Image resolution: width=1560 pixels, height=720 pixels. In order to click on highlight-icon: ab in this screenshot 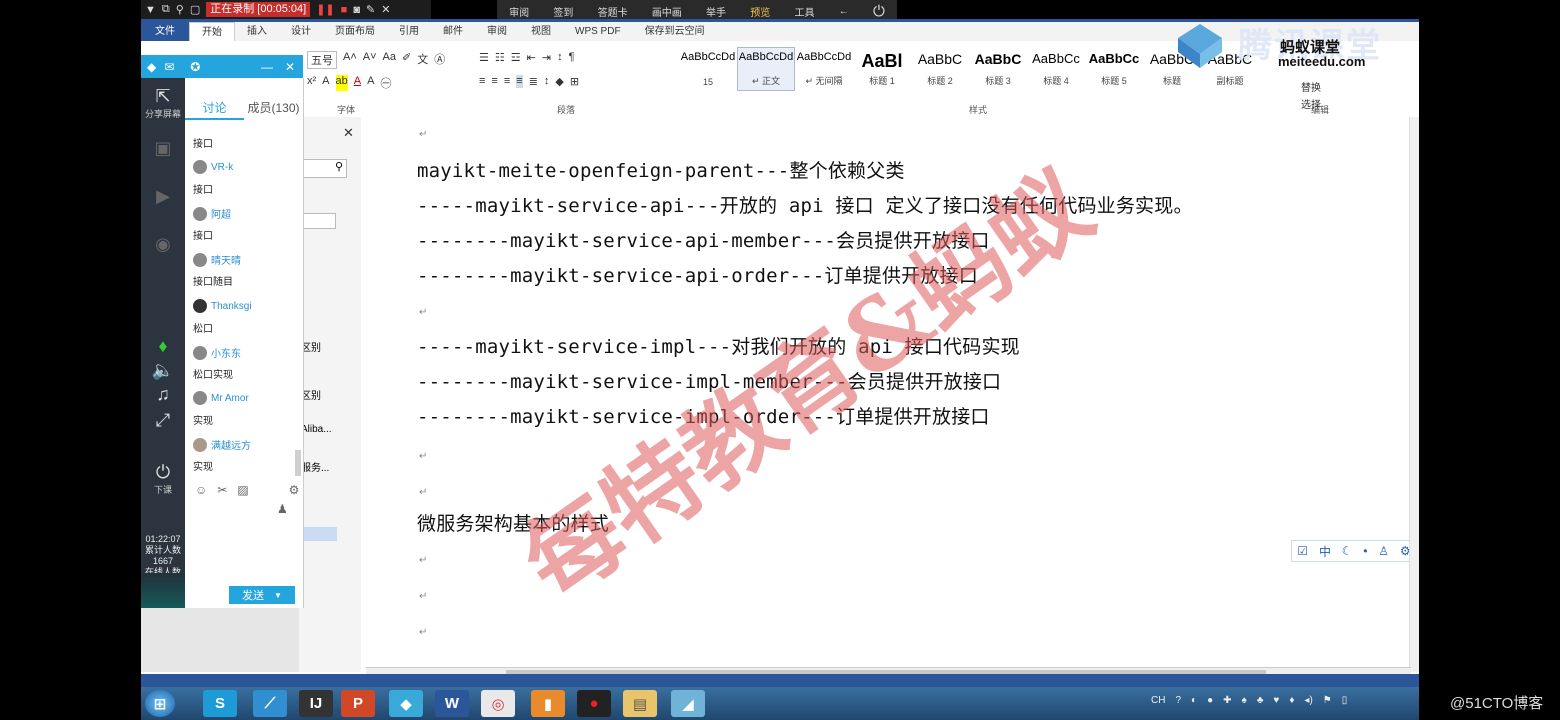, I will do `click(341, 83)`.